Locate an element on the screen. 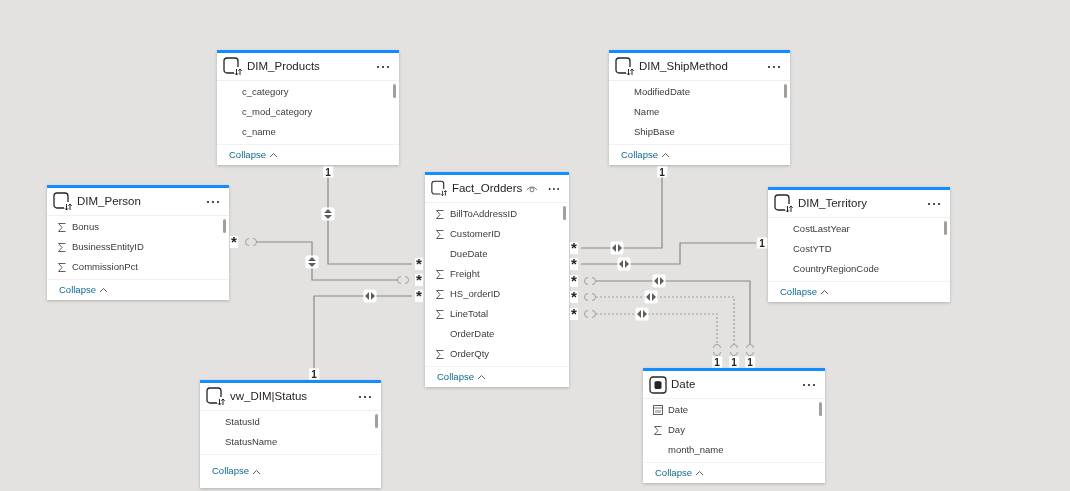  table-card: Fact_Ordders BillToAddressID CustomerID DueDate Freight HS_orderID LineTotal OrderDate OrderQty Collapse is located at coordinates (497, 279).